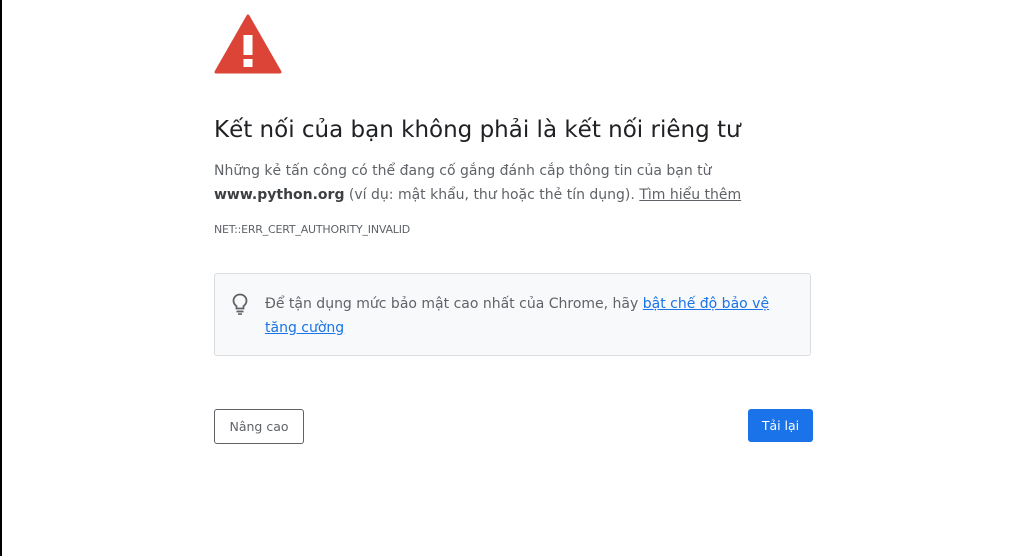 The image size is (1024, 556). I want to click on domain-name: www.python.org, so click(279, 195).